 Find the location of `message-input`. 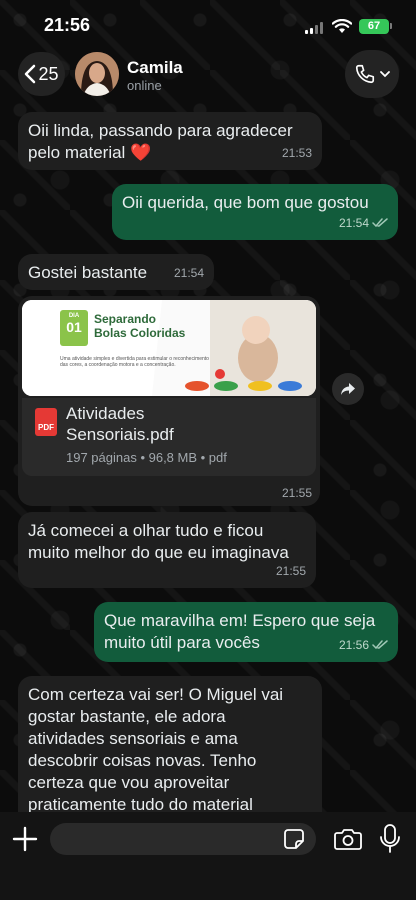

message-input is located at coordinates (183, 839).